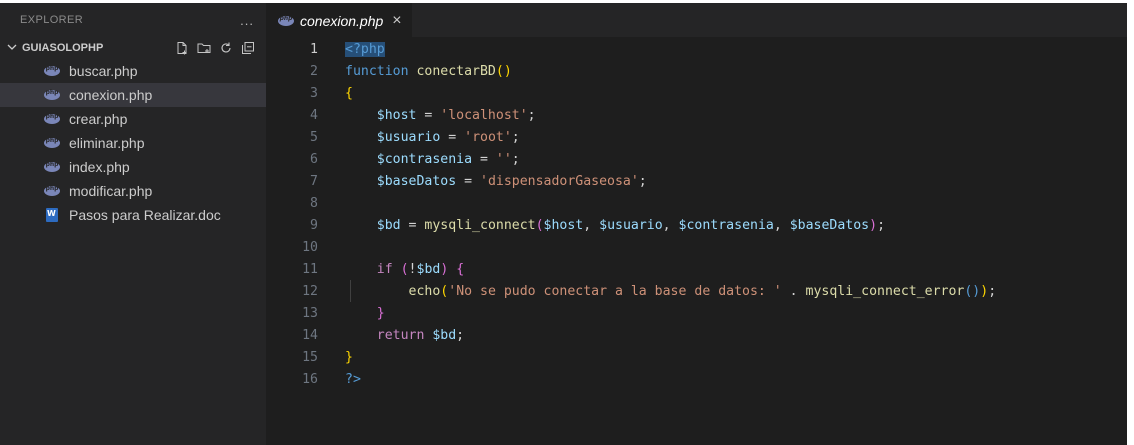  Describe the element at coordinates (696, 269) in the screenshot. I see `code-line: 11 if (!$bd) {` at that location.